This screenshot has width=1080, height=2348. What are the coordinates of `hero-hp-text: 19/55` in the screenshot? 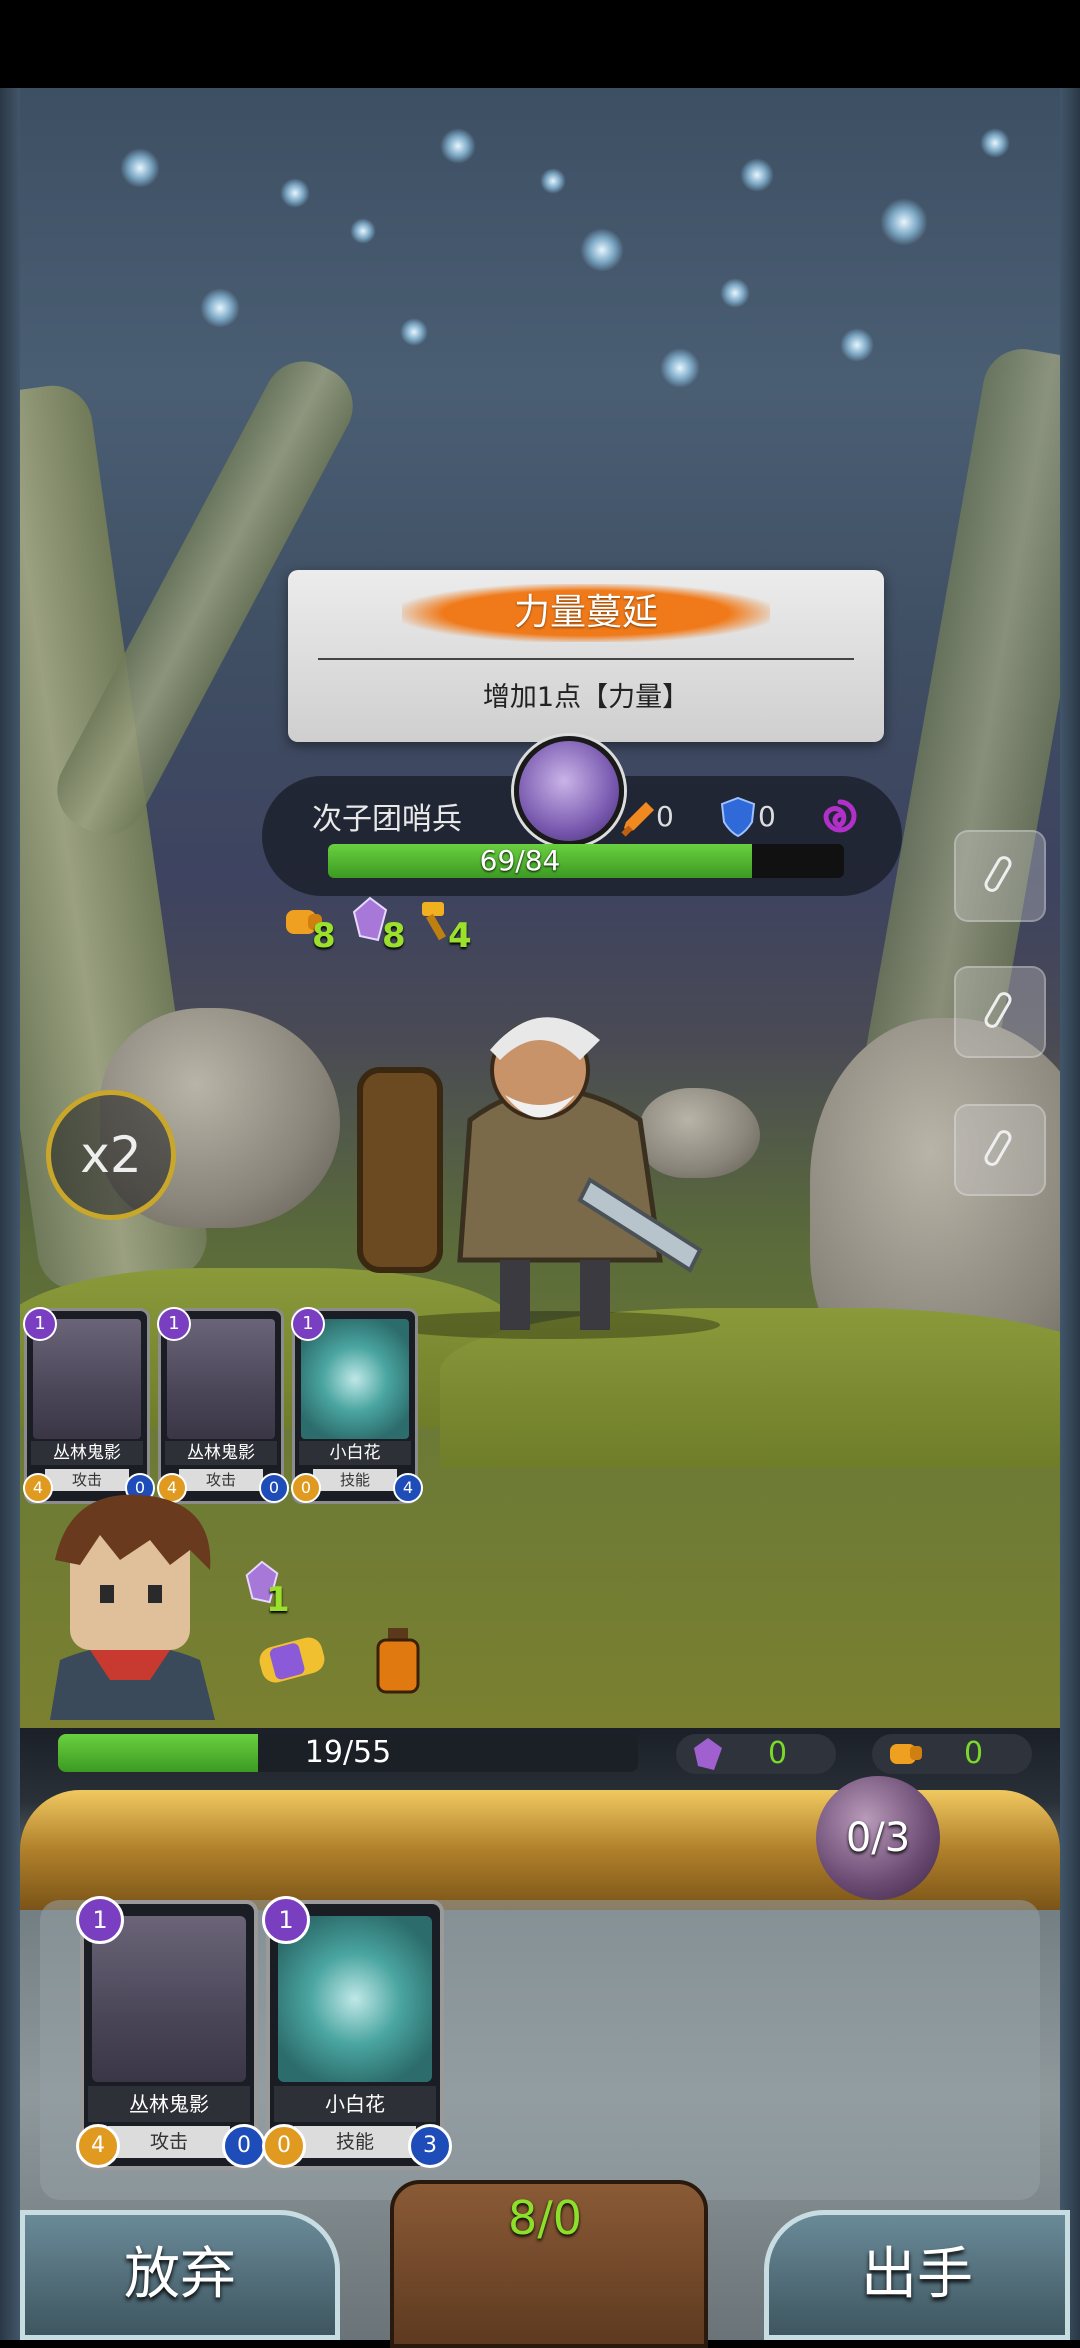 It's located at (348, 1752).